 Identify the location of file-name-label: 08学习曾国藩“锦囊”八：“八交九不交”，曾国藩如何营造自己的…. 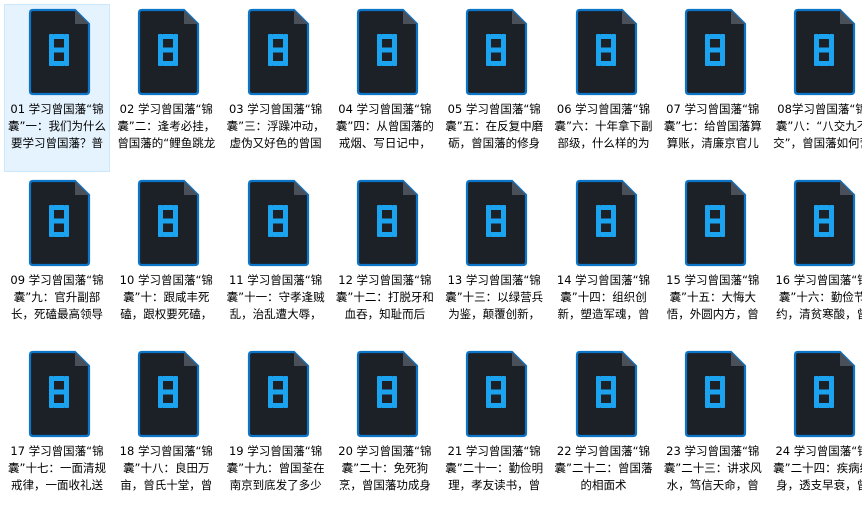
(817, 126).